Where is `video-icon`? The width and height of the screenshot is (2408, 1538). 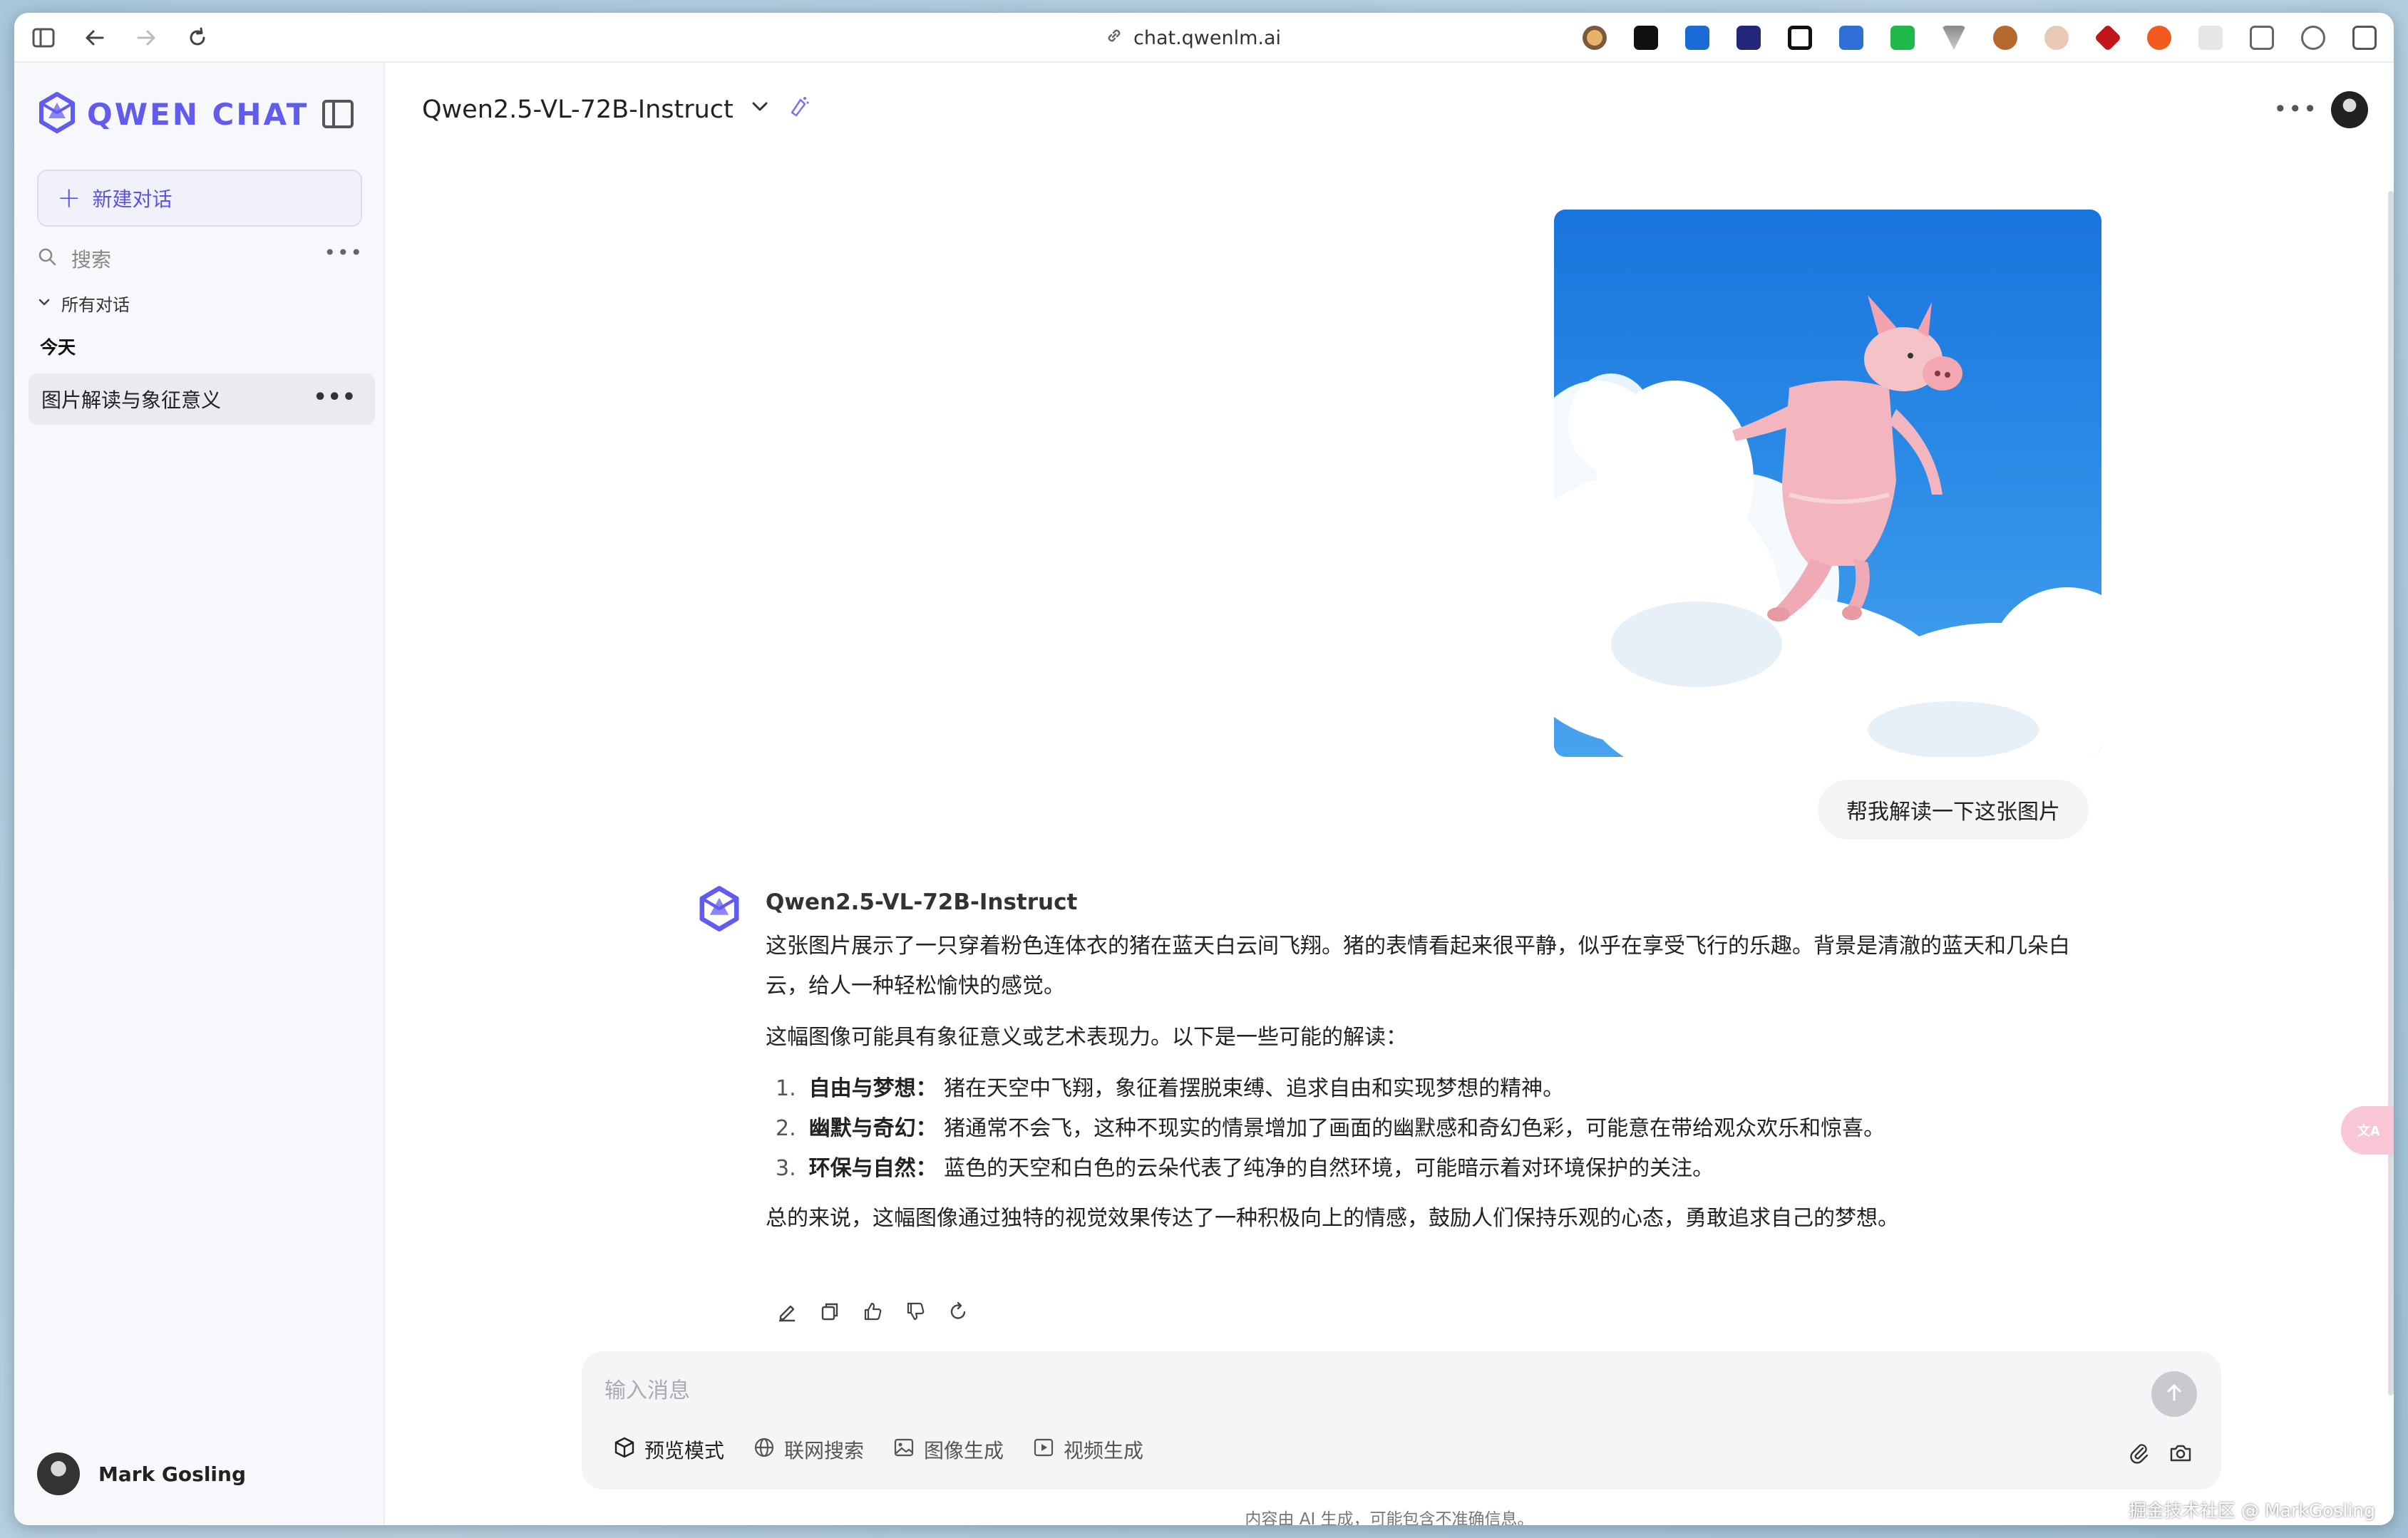
video-icon is located at coordinates (1043, 1450).